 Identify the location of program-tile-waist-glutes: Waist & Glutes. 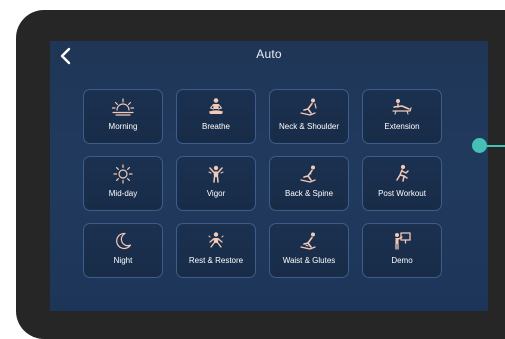
(309, 250).